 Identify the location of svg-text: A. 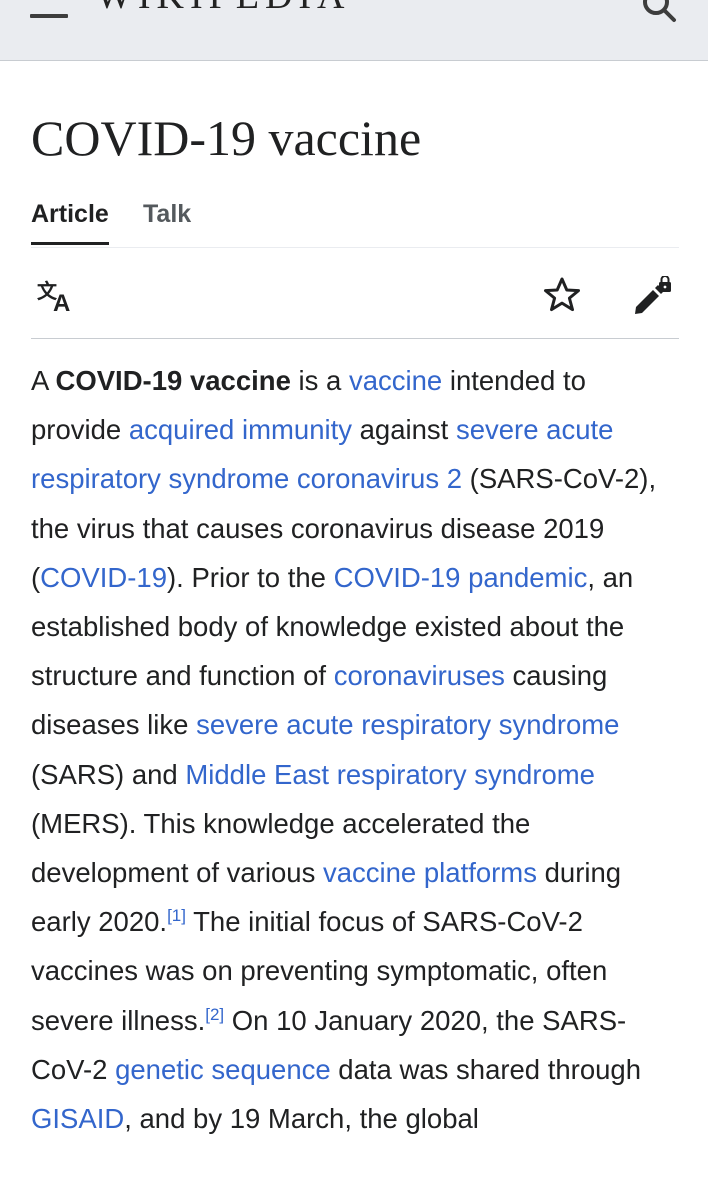
(61, 302).